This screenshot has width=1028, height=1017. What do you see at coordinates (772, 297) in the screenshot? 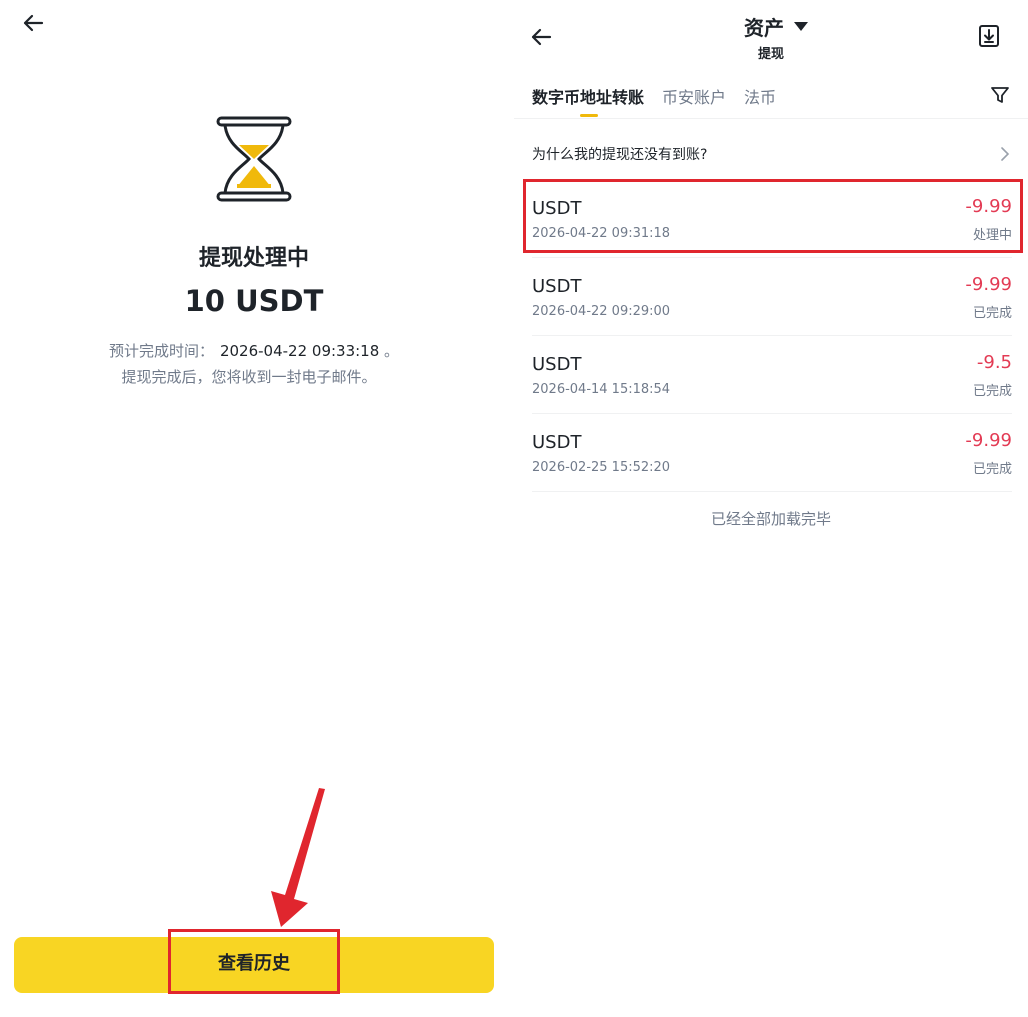
I see `transaction-row: USDT 2026-04-22 09:29:00 -9.99 已完成` at bounding box center [772, 297].